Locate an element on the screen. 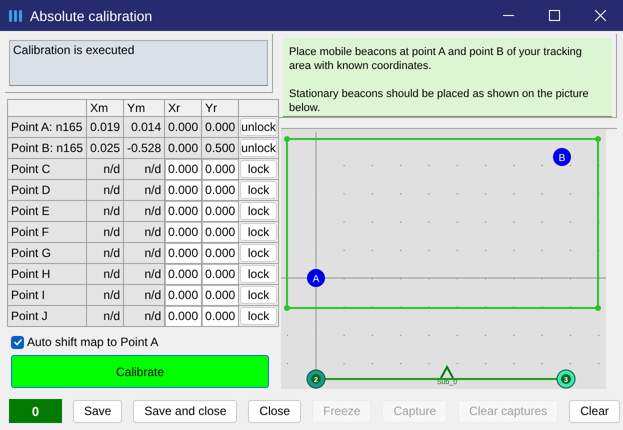 This screenshot has width=623, height=430. beacon-label: A is located at coordinates (316, 279).